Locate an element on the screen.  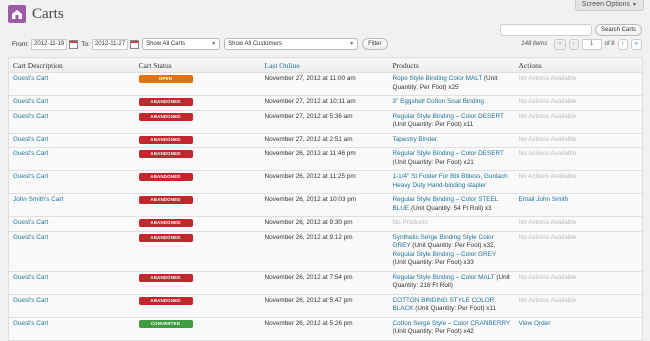
product-link: Cotton Serge Style – Color CRANBERRY is located at coordinates (452, 323).